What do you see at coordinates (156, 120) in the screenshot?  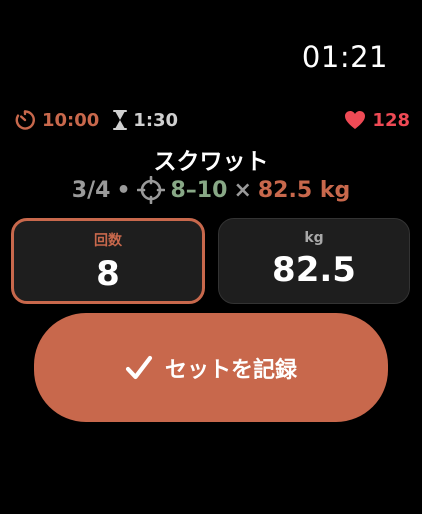 I see `set-timer-value: 1:30` at bounding box center [156, 120].